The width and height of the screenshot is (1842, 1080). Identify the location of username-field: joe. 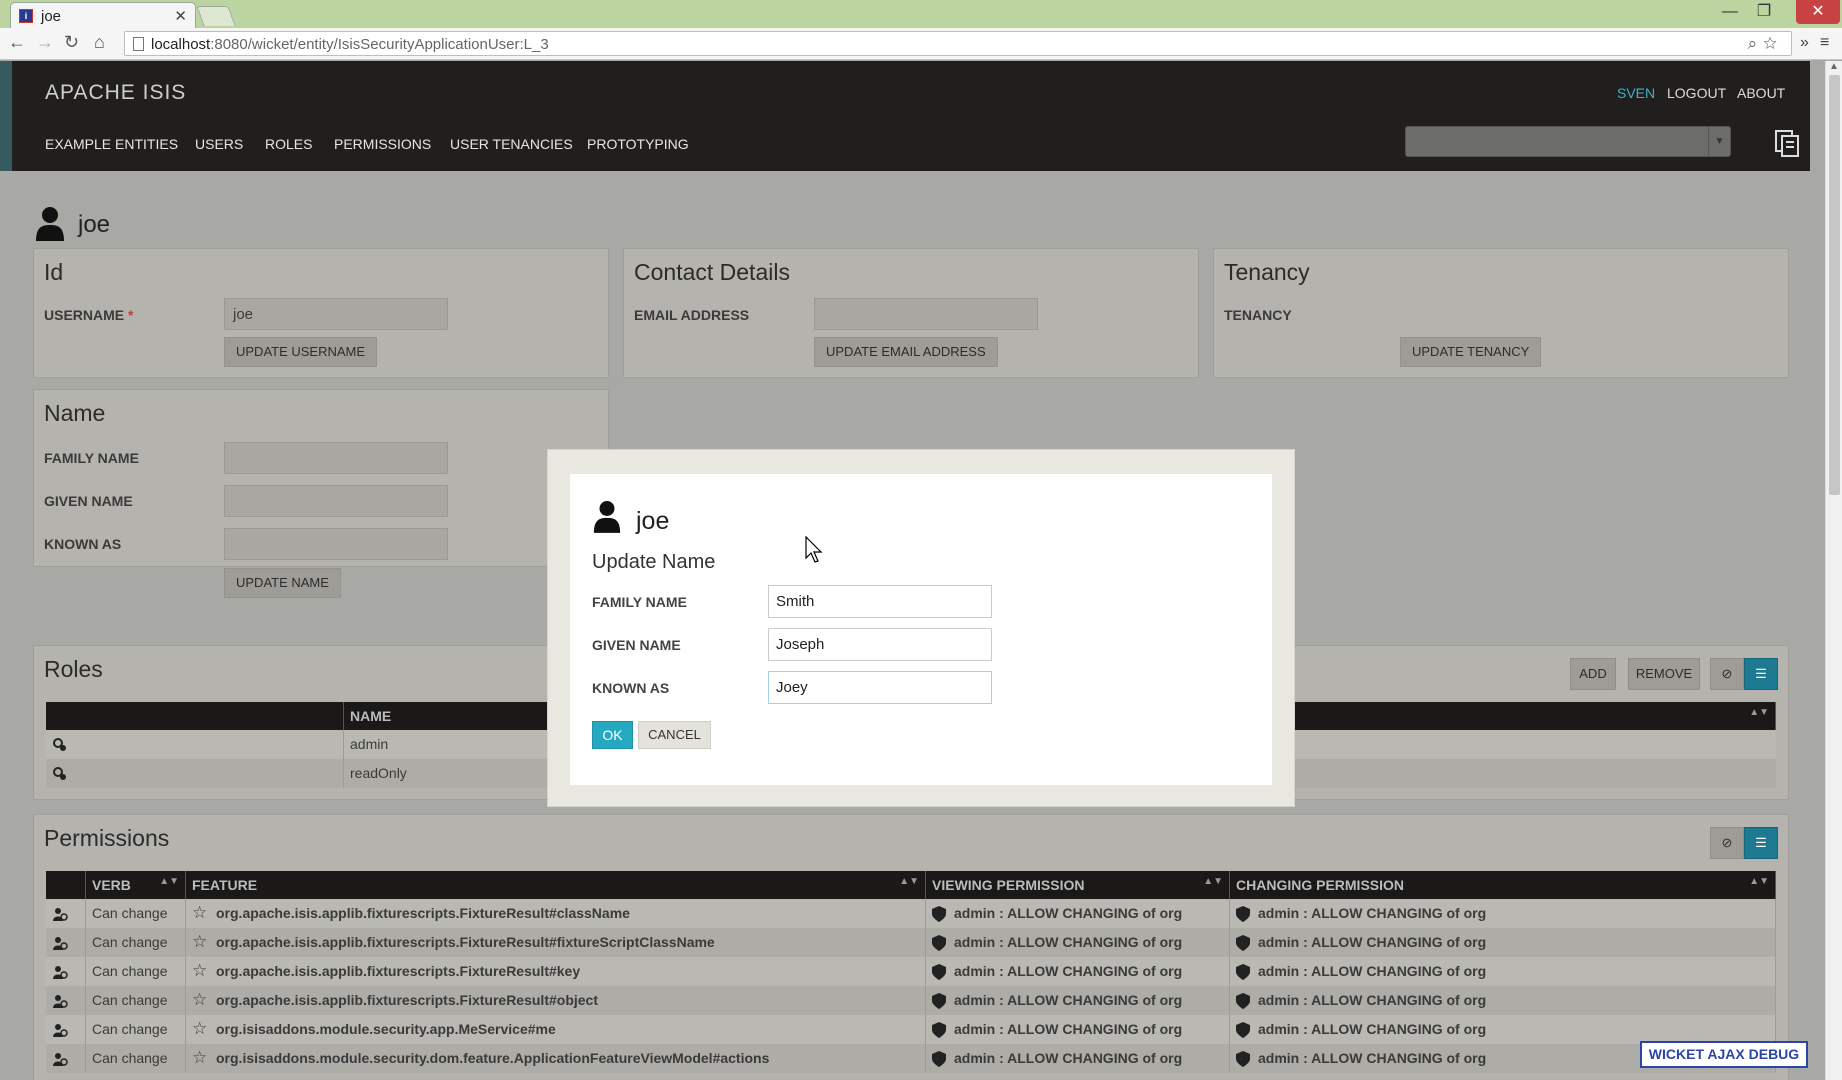
(336, 314).